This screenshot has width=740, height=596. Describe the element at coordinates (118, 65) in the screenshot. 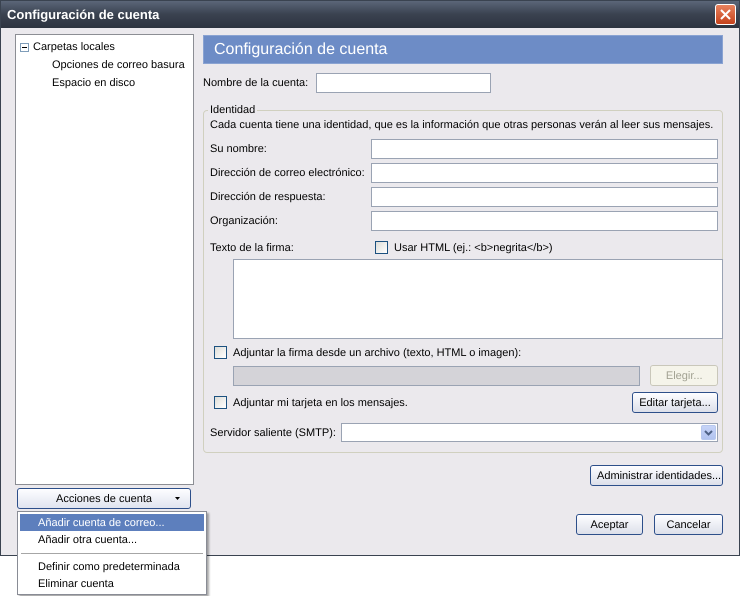

I see `tree-item: Opciones de correo basura` at that location.